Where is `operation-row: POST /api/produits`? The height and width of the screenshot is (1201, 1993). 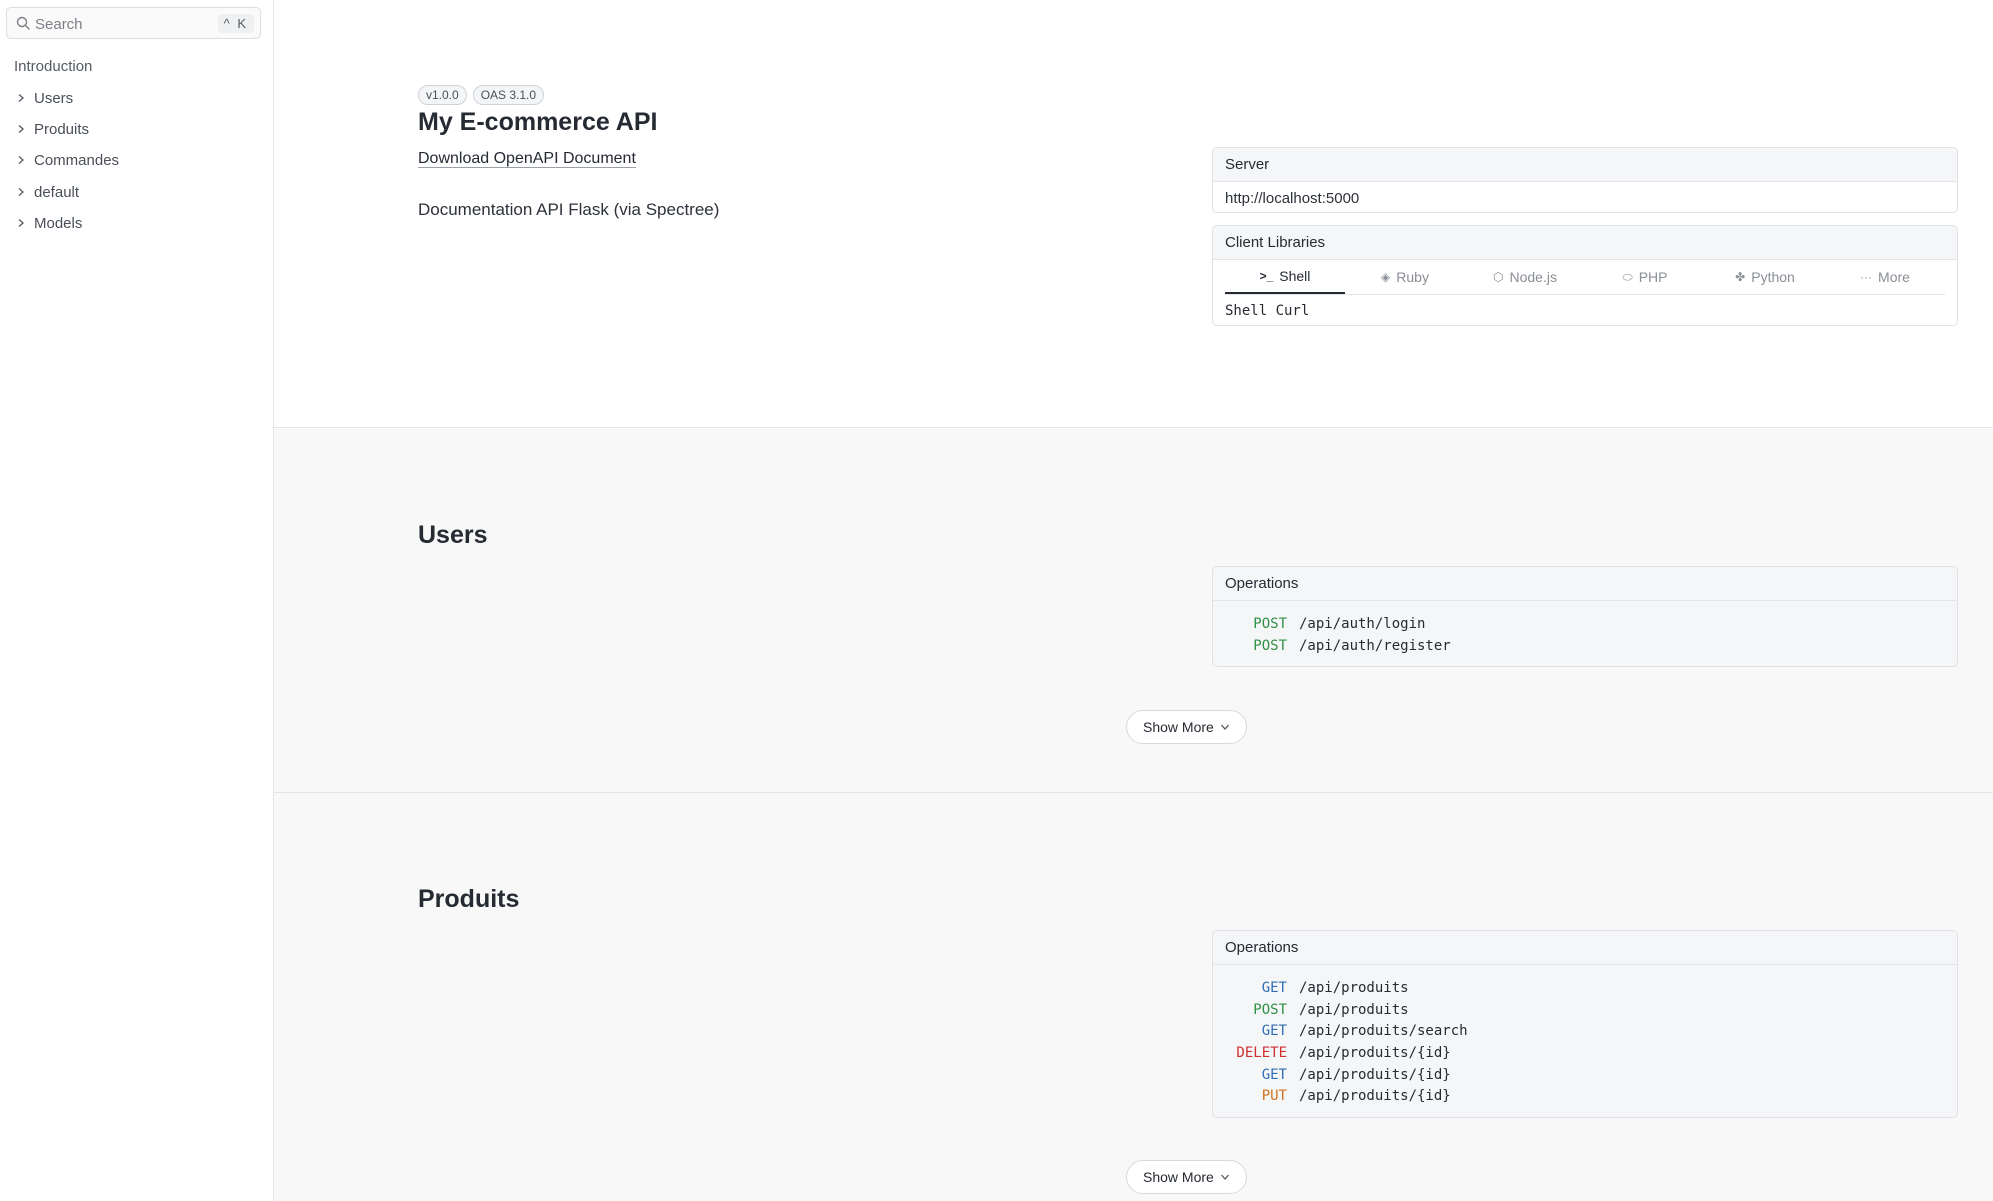 operation-row: POST /api/produits is located at coordinates (1585, 1010).